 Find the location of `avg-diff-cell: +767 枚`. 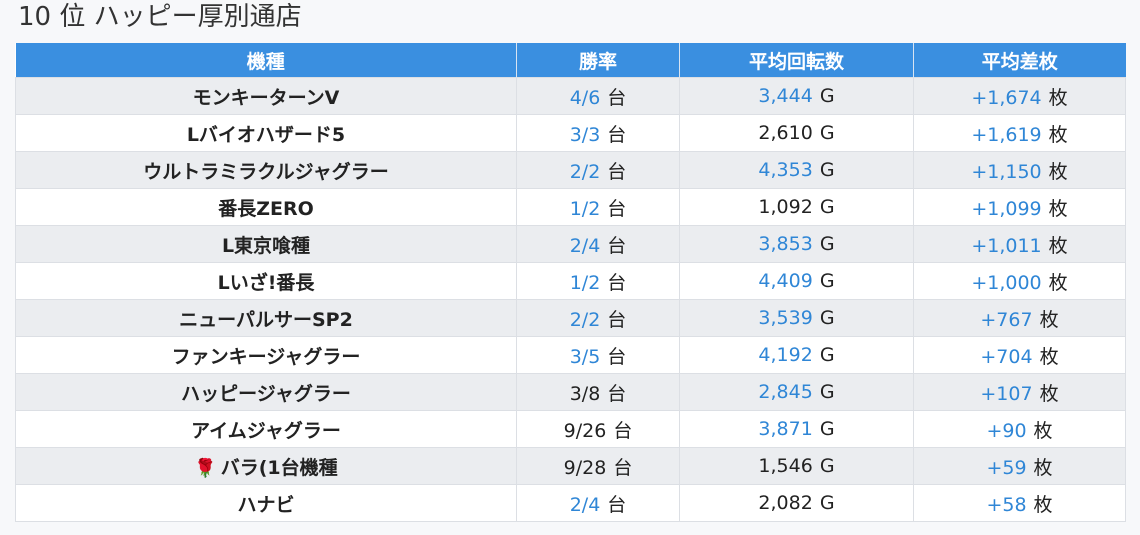

avg-diff-cell: +767 枚 is located at coordinates (1019, 318).